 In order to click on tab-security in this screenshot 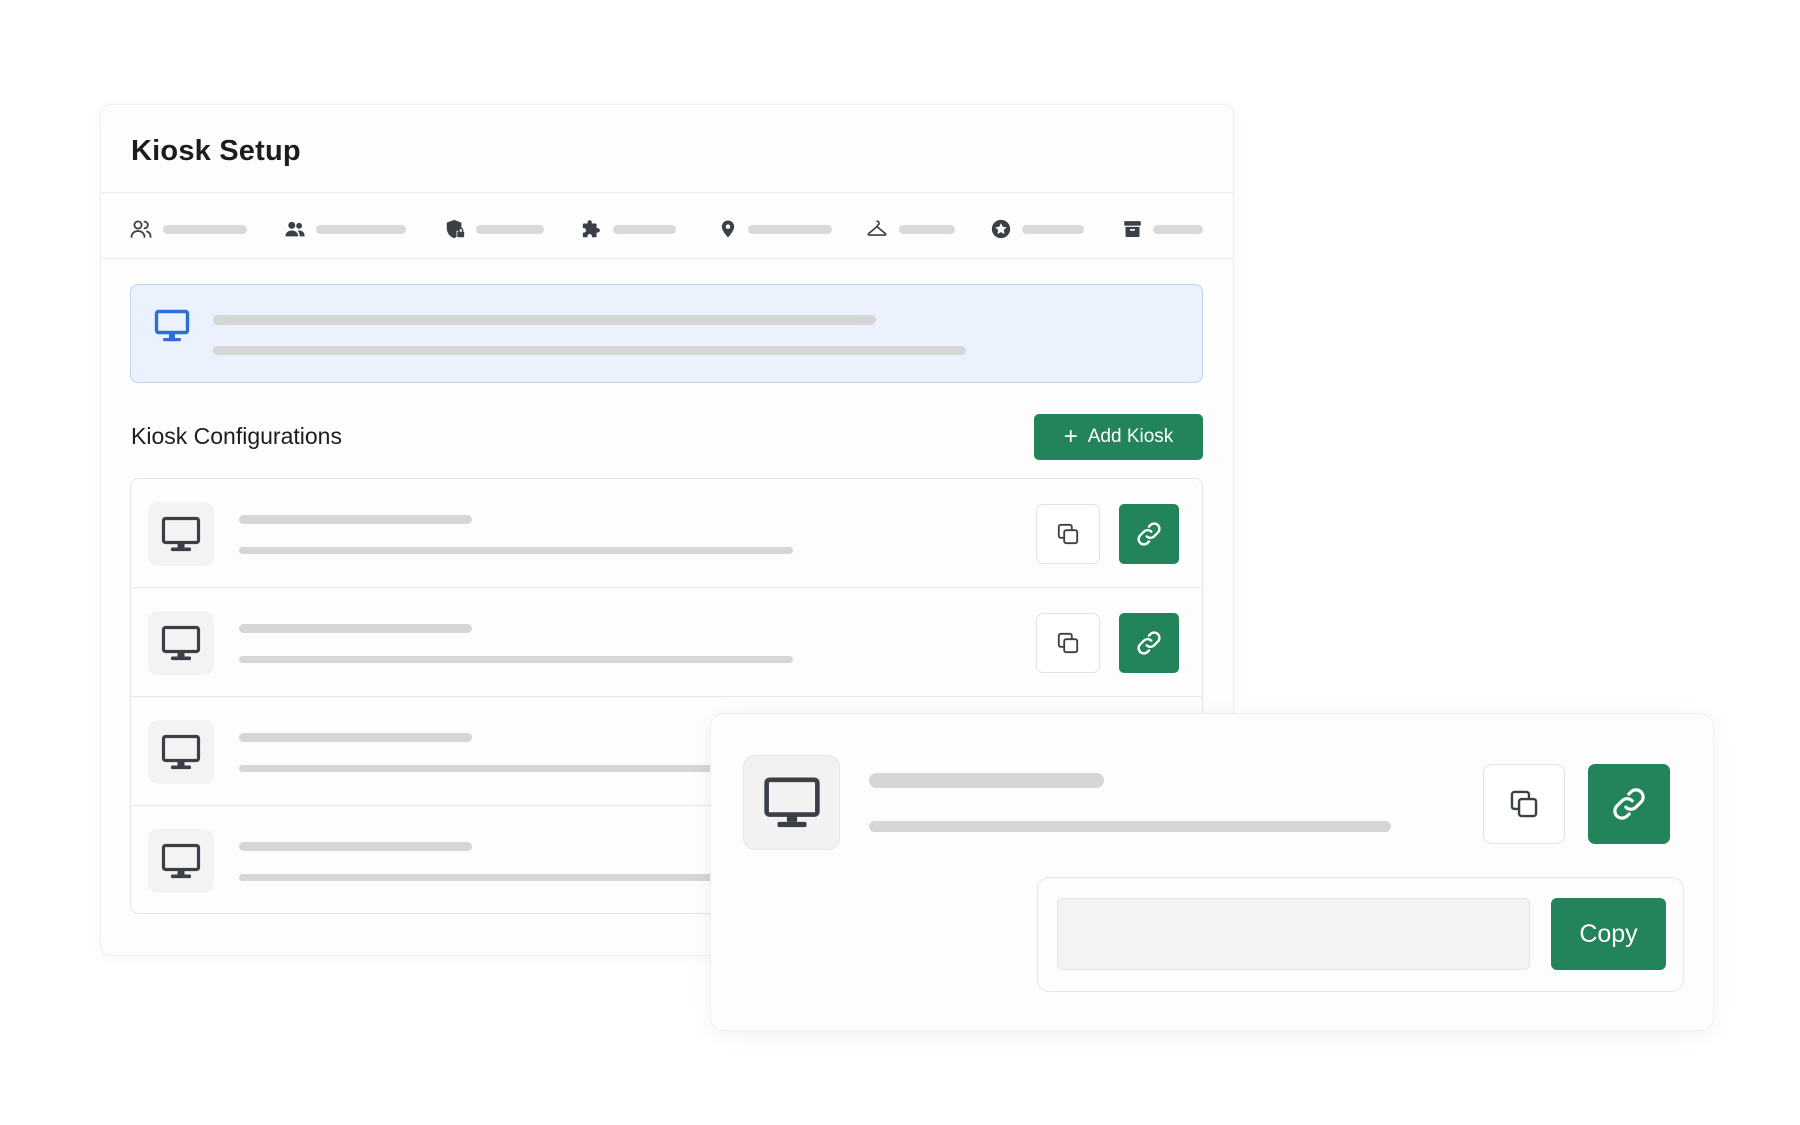, I will do `click(494, 229)`.